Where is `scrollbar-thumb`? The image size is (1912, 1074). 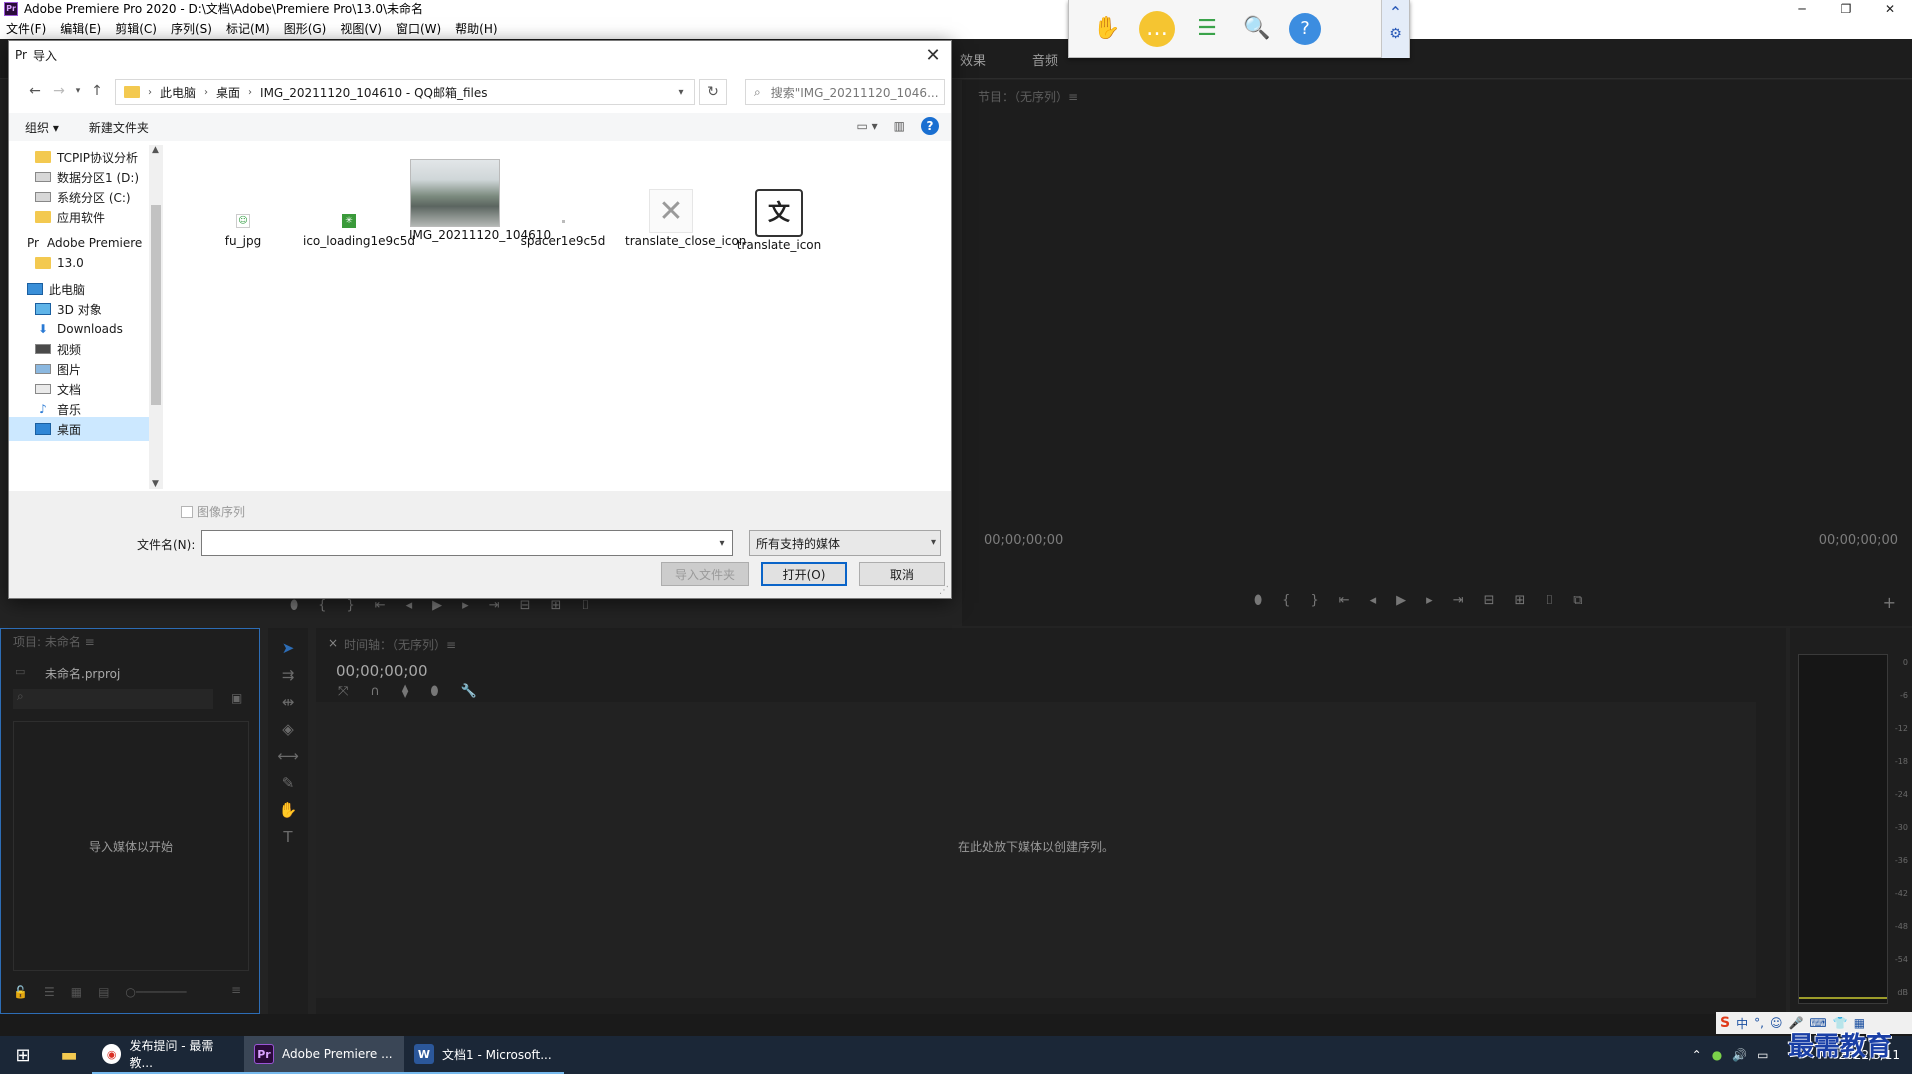
scrollbar-thumb is located at coordinates (156, 305).